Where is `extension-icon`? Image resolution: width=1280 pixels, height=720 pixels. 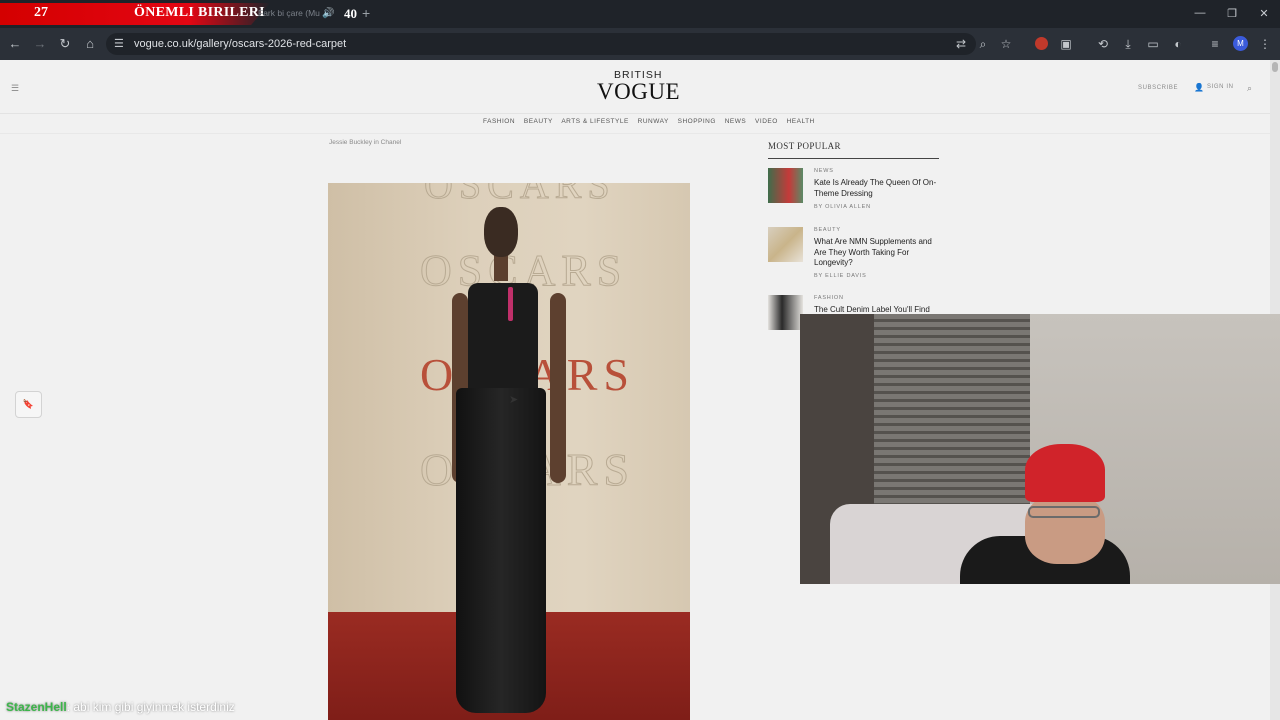 extension-icon is located at coordinates (1041, 43).